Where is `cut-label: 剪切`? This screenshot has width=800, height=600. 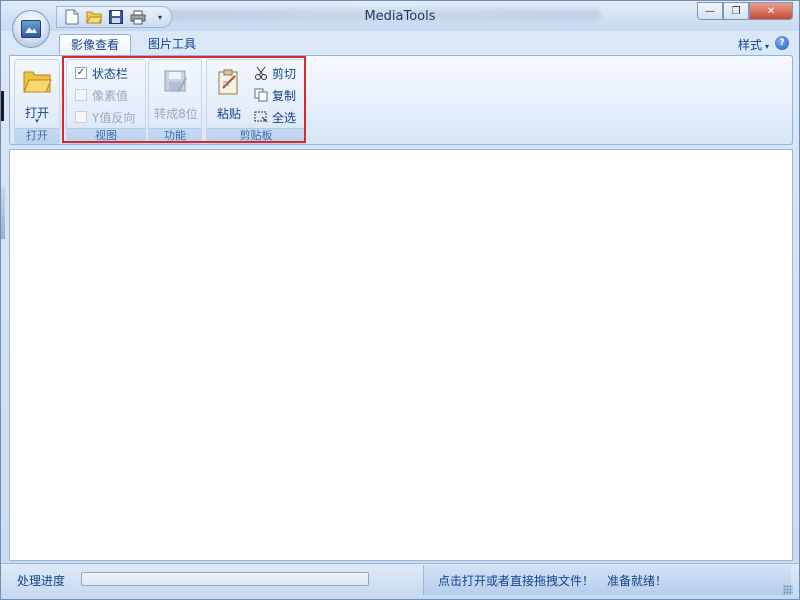 cut-label: 剪切 is located at coordinates (284, 73).